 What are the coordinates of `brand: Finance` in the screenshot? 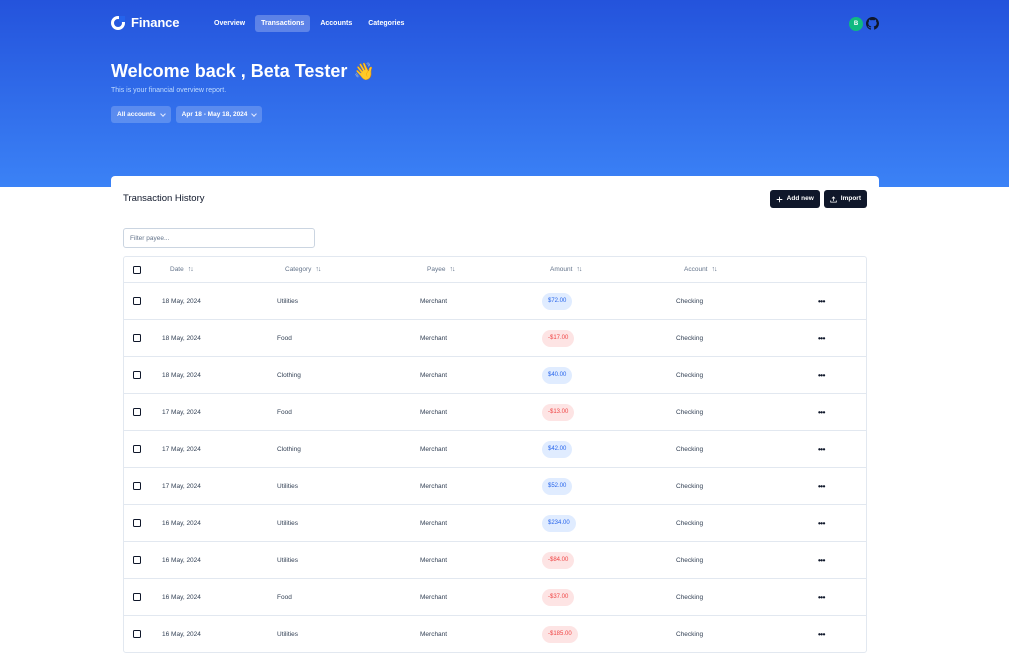 It's located at (145, 22).